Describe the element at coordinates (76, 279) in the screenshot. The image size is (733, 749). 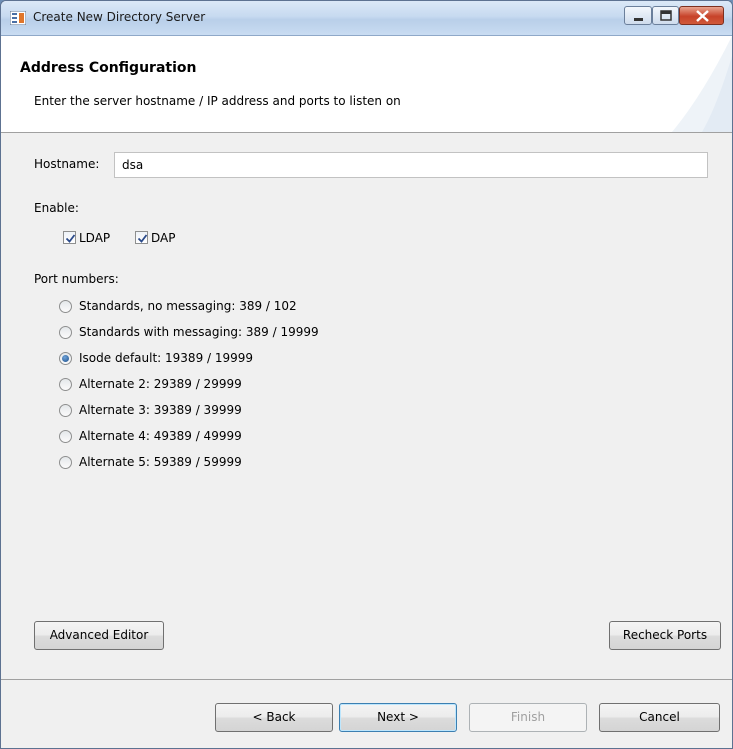
I see `port-numbers-label: Port numbers:` at that location.